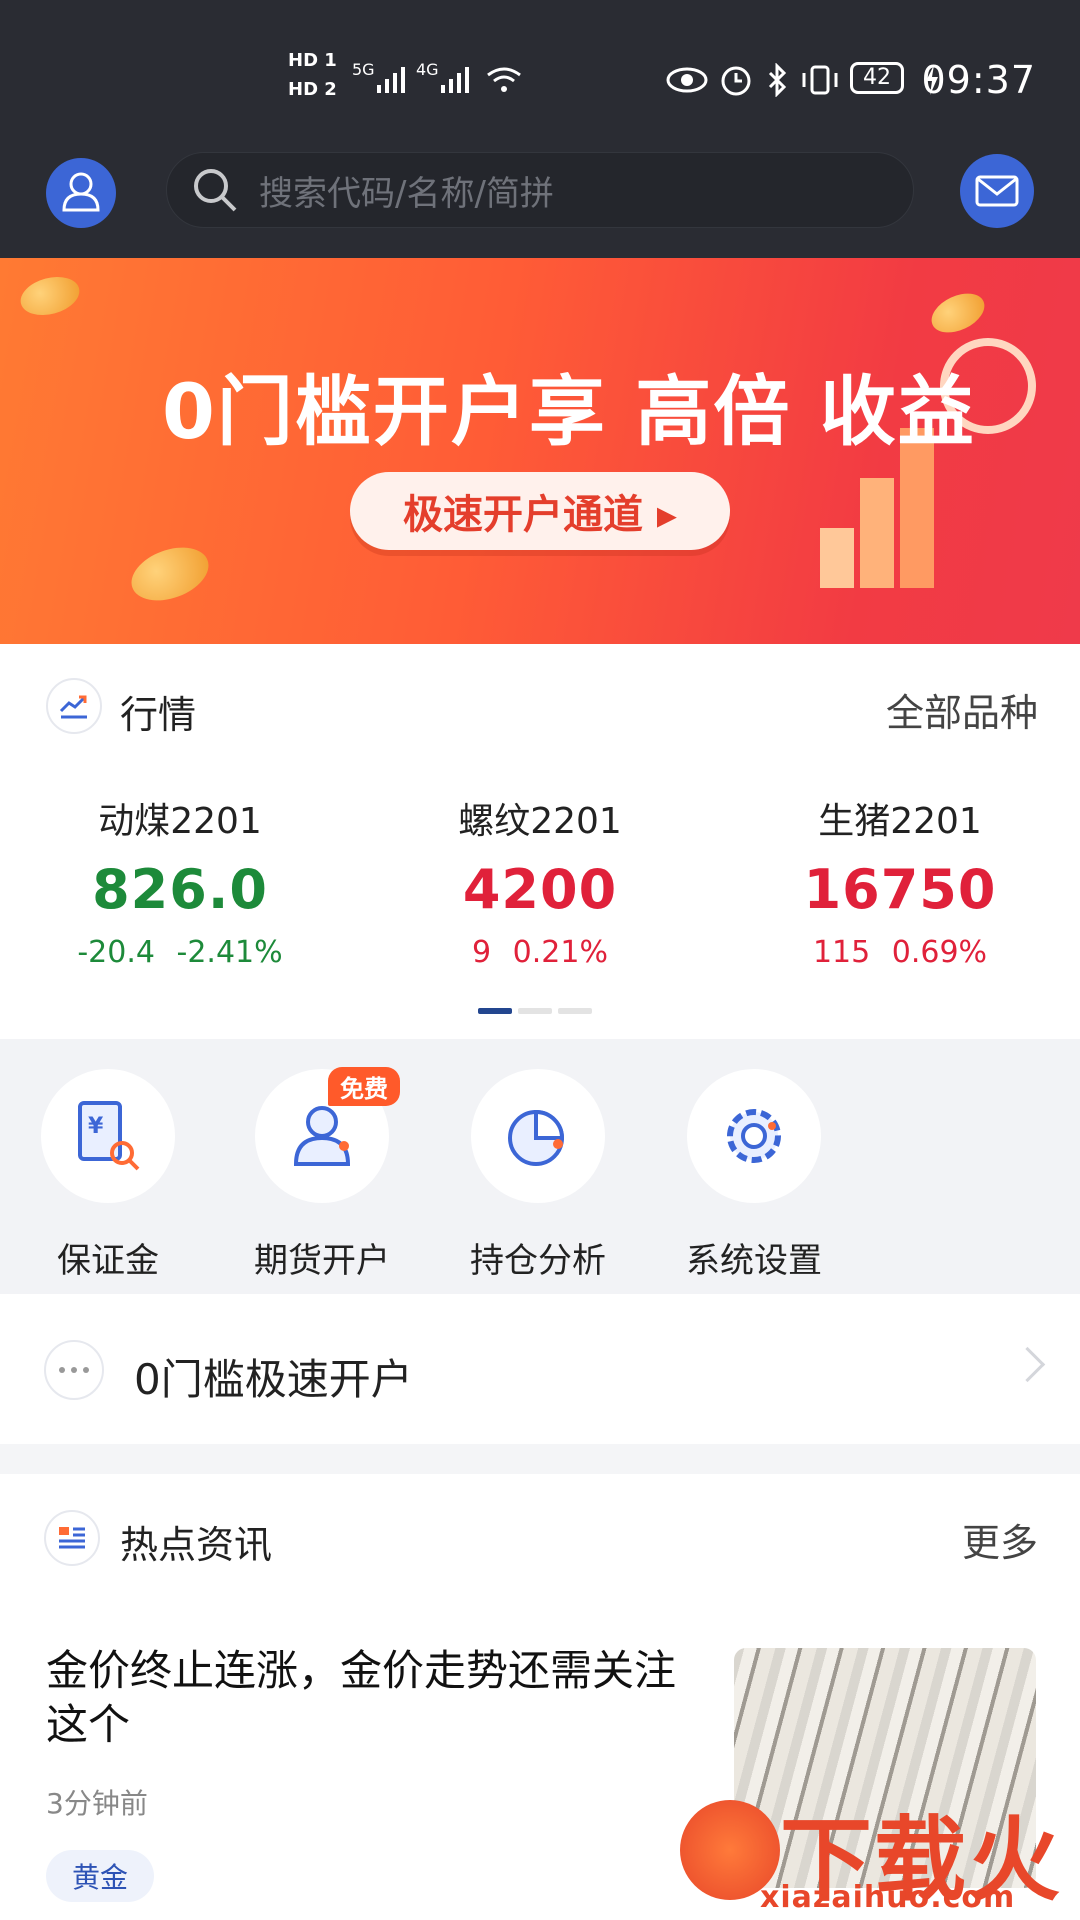 This screenshot has height=1920, width=1080. I want to click on banner-title: 0门槛开户享 高倍 收益, so click(569, 411).